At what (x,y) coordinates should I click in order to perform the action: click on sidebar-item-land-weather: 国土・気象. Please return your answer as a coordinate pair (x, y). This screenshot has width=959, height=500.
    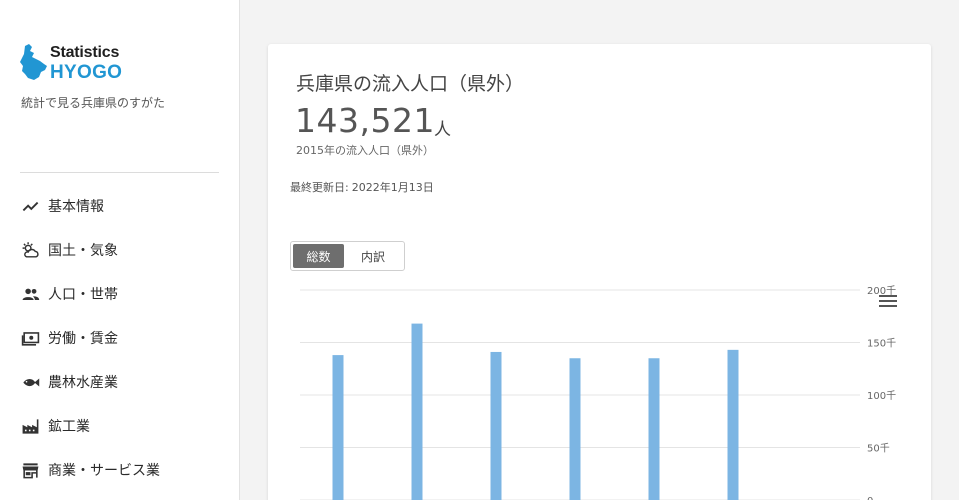
    Looking at the image, I should click on (119, 250).